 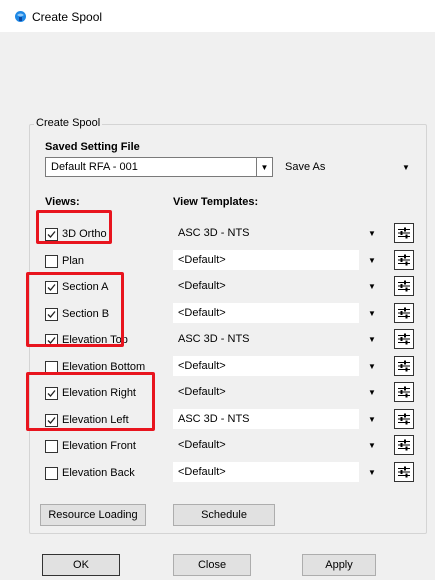 What do you see at coordinates (266, 233) in the screenshot?
I see `template-dropdown-3d-ortho: ASC 3D - NTS` at bounding box center [266, 233].